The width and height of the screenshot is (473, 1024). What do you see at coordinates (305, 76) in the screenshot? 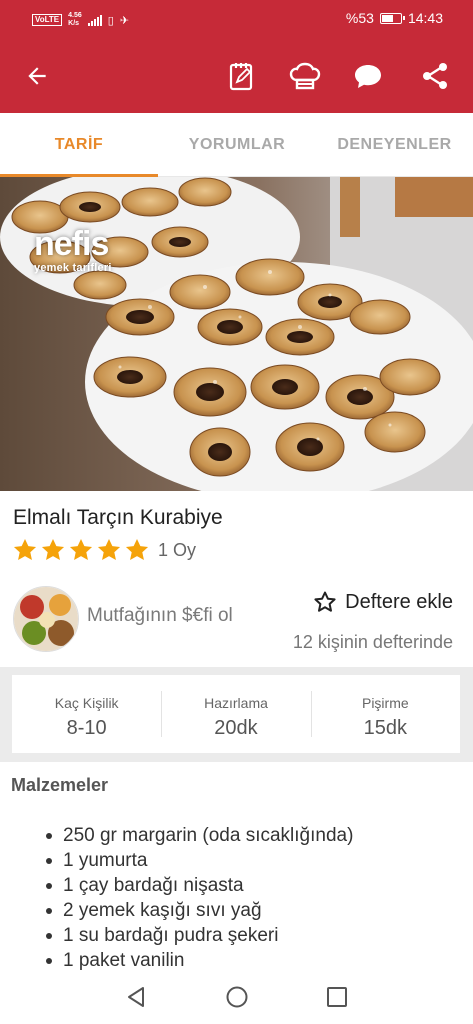
I see `chef-hat-icon` at bounding box center [305, 76].